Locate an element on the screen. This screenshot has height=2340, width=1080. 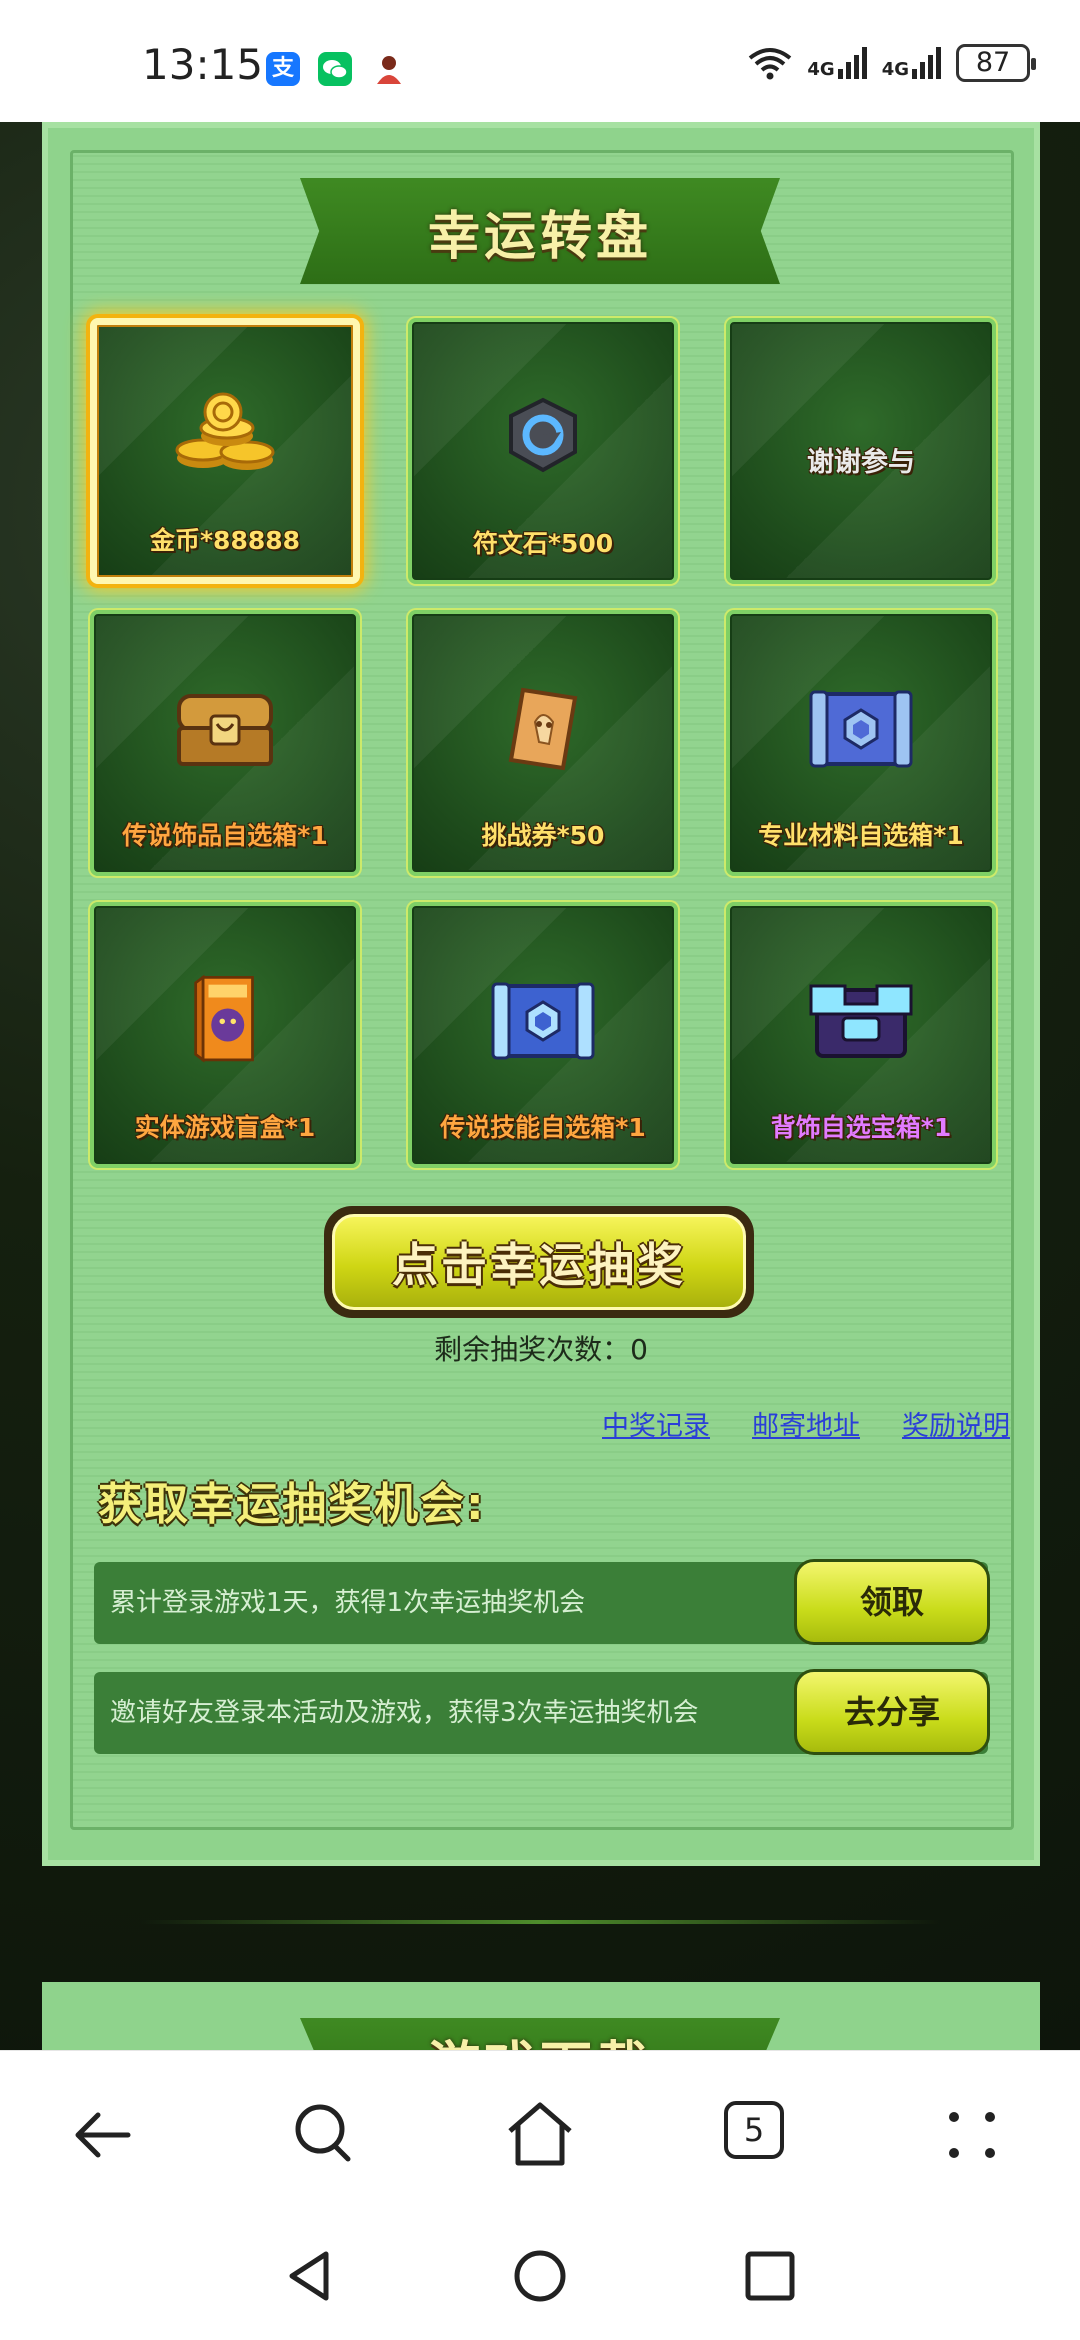
prize-cell: 挑战券*50 is located at coordinates (543, 743).